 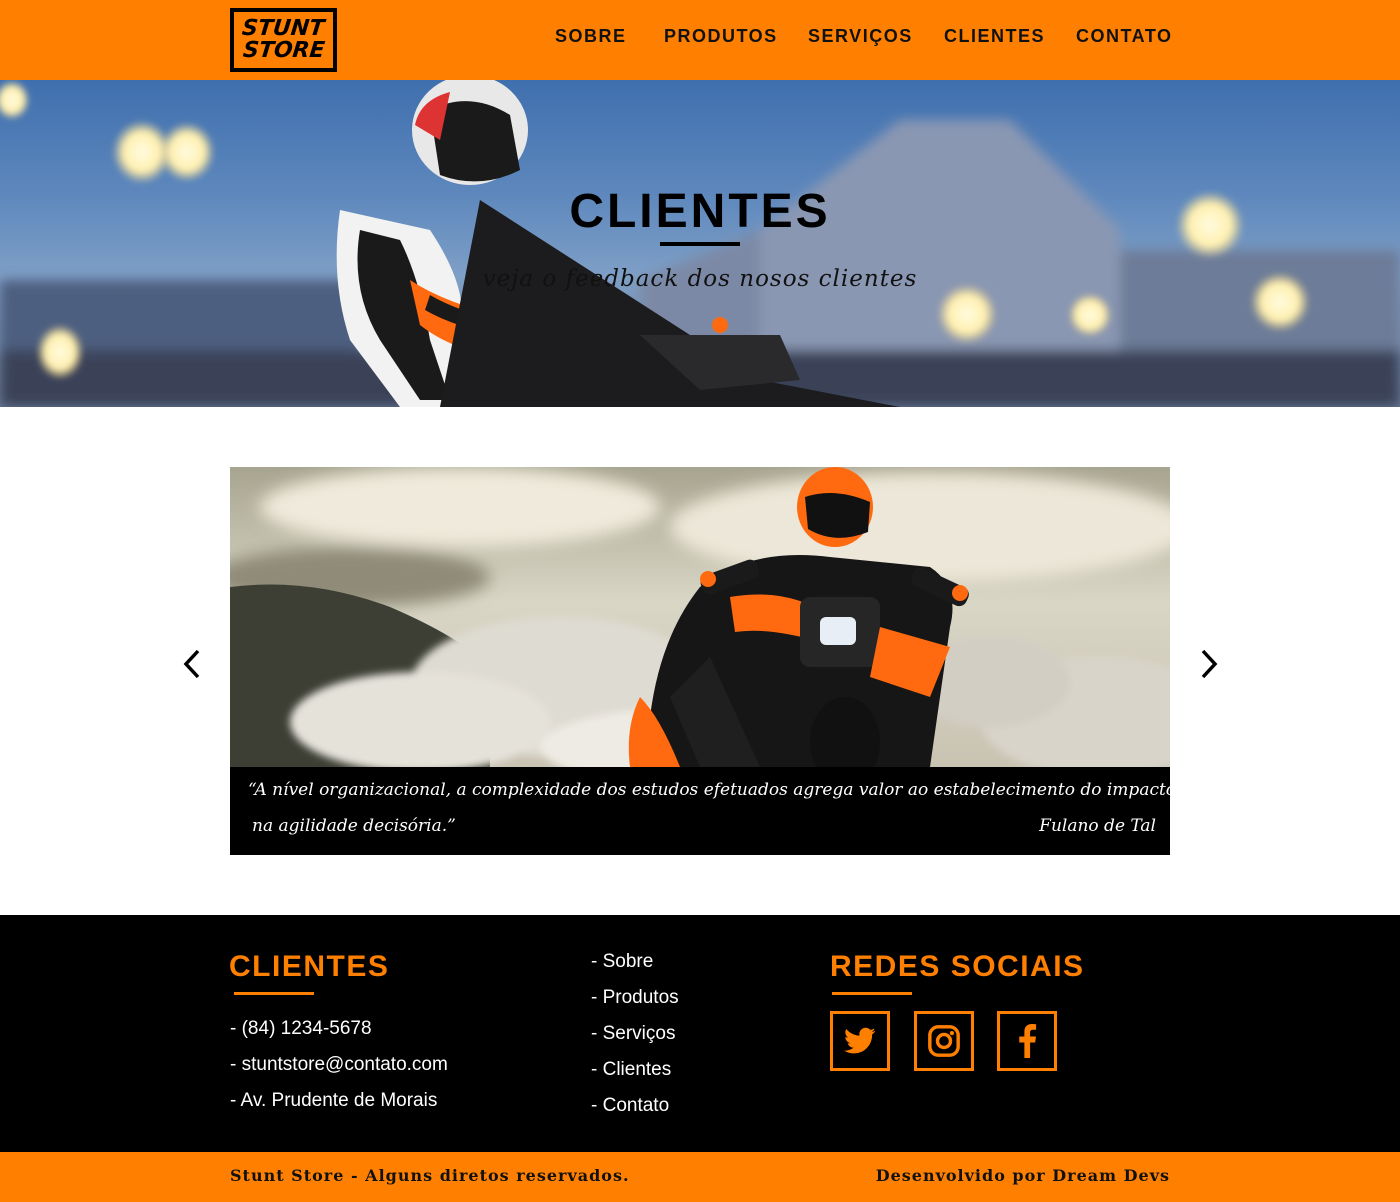 I want to click on twitter-button, so click(x=860, y=1041).